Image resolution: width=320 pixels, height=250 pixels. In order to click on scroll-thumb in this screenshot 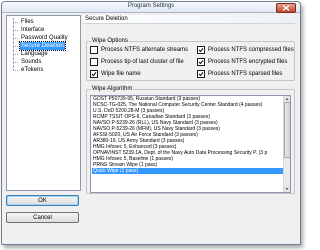, I will do `click(287, 130)`.